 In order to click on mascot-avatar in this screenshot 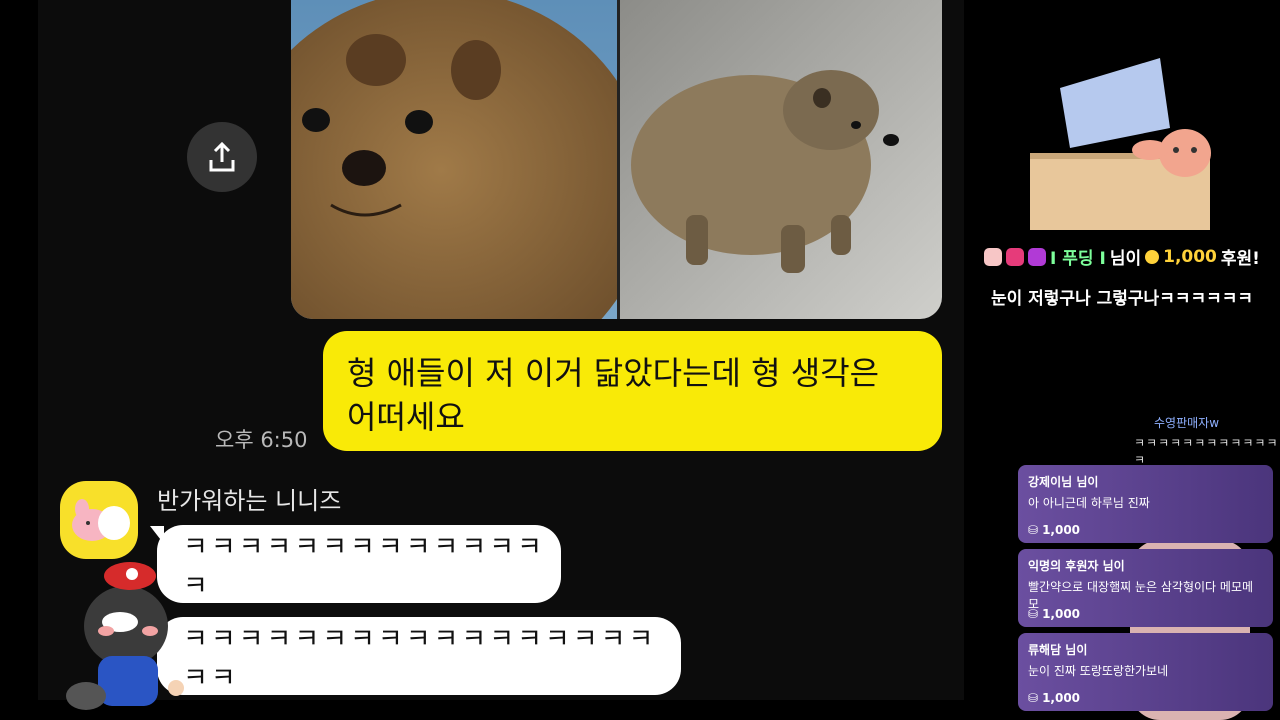, I will do `click(125, 636)`.